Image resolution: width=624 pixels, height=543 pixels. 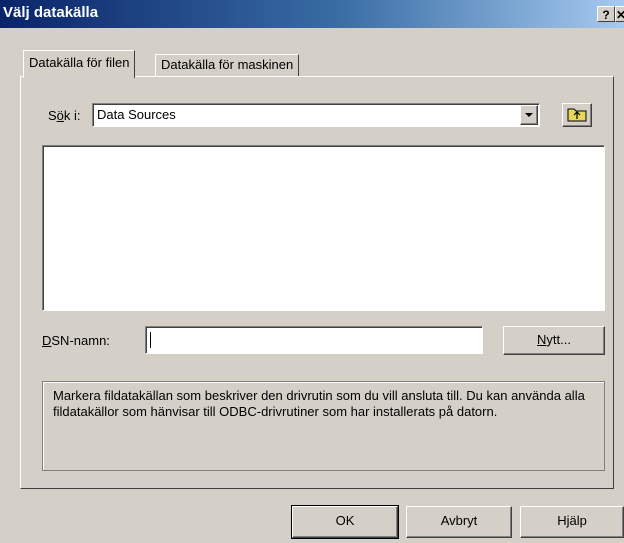 I want to click on lookin-label: Sök i:, so click(x=64, y=115).